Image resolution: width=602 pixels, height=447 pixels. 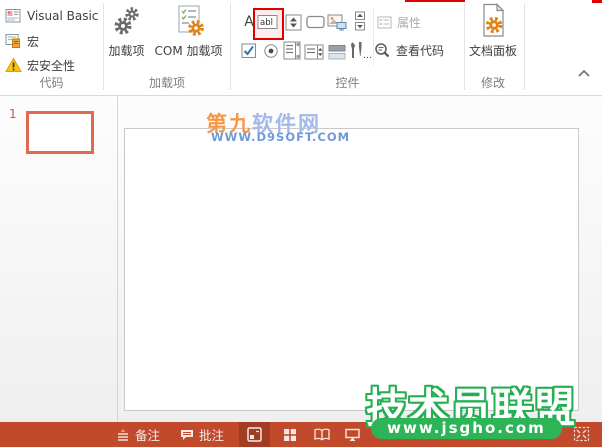 I want to click on normal-view-icon, so click(x=254, y=434).